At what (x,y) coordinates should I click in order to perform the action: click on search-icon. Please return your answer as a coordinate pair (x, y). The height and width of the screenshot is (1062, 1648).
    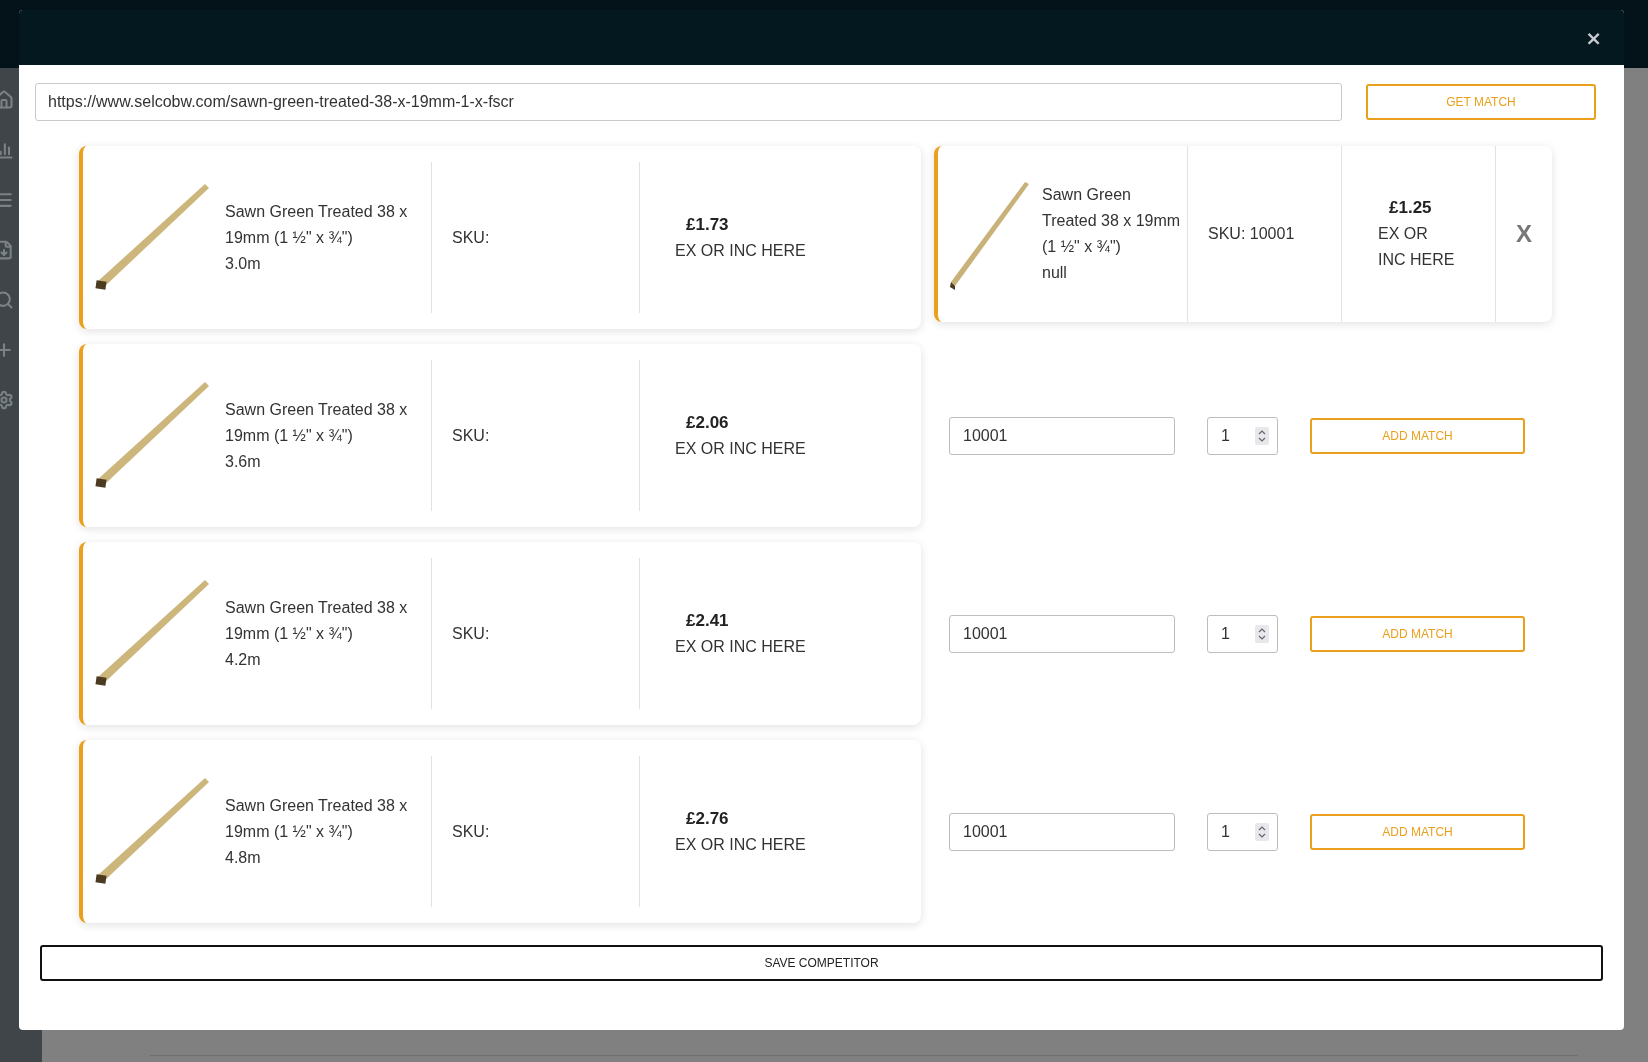
    Looking at the image, I should click on (7, 300).